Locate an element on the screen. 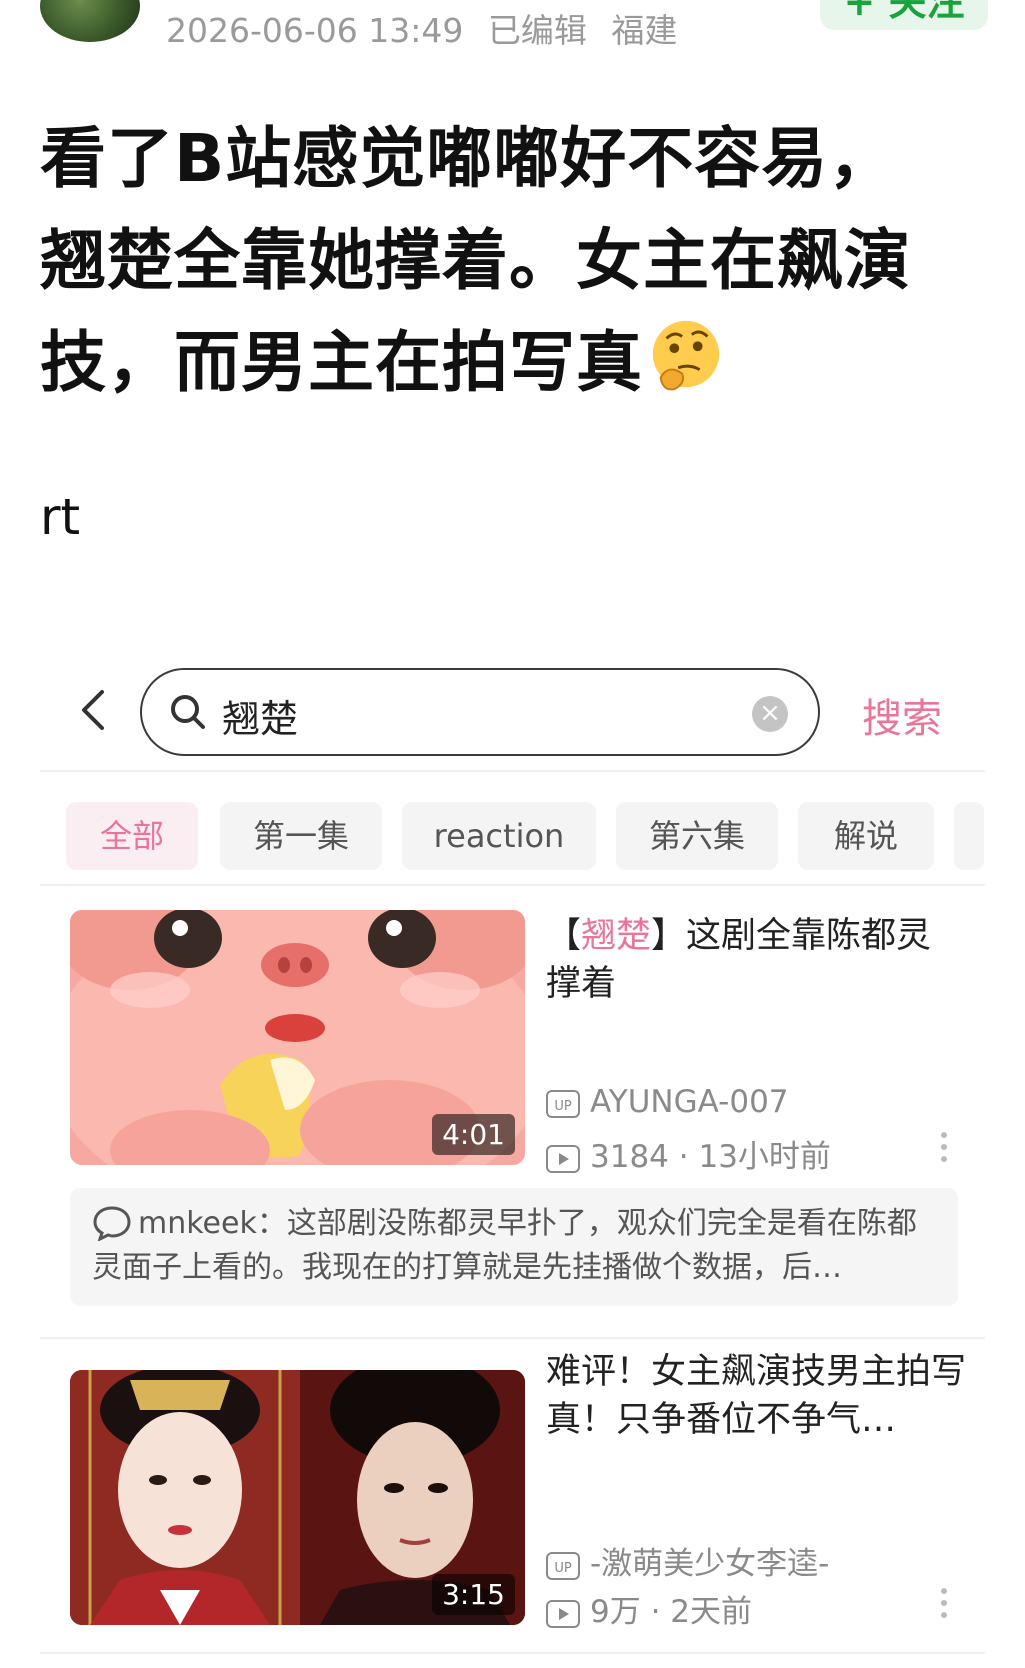  video-uploader: UP AYUNGA-007 is located at coordinates (667, 1102).